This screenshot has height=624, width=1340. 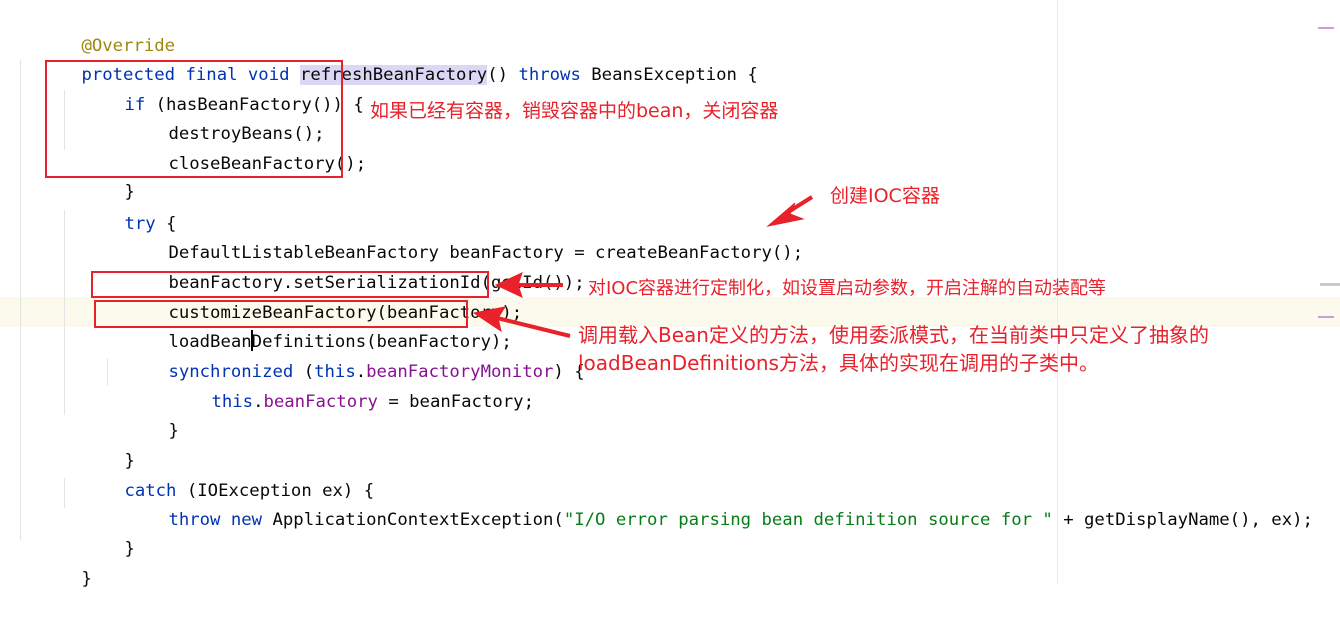 What do you see at coordinates (885, 196) in the screenshot?
I see `note-create-ioc: 创建IOC容器` at bounding box center [885, 196].